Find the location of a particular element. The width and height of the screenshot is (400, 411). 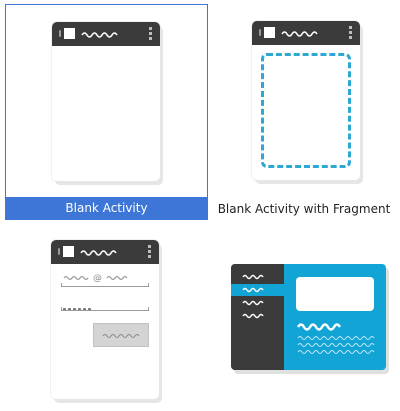

detail-text-squiggle-icon is located at coordinates (336, 338).